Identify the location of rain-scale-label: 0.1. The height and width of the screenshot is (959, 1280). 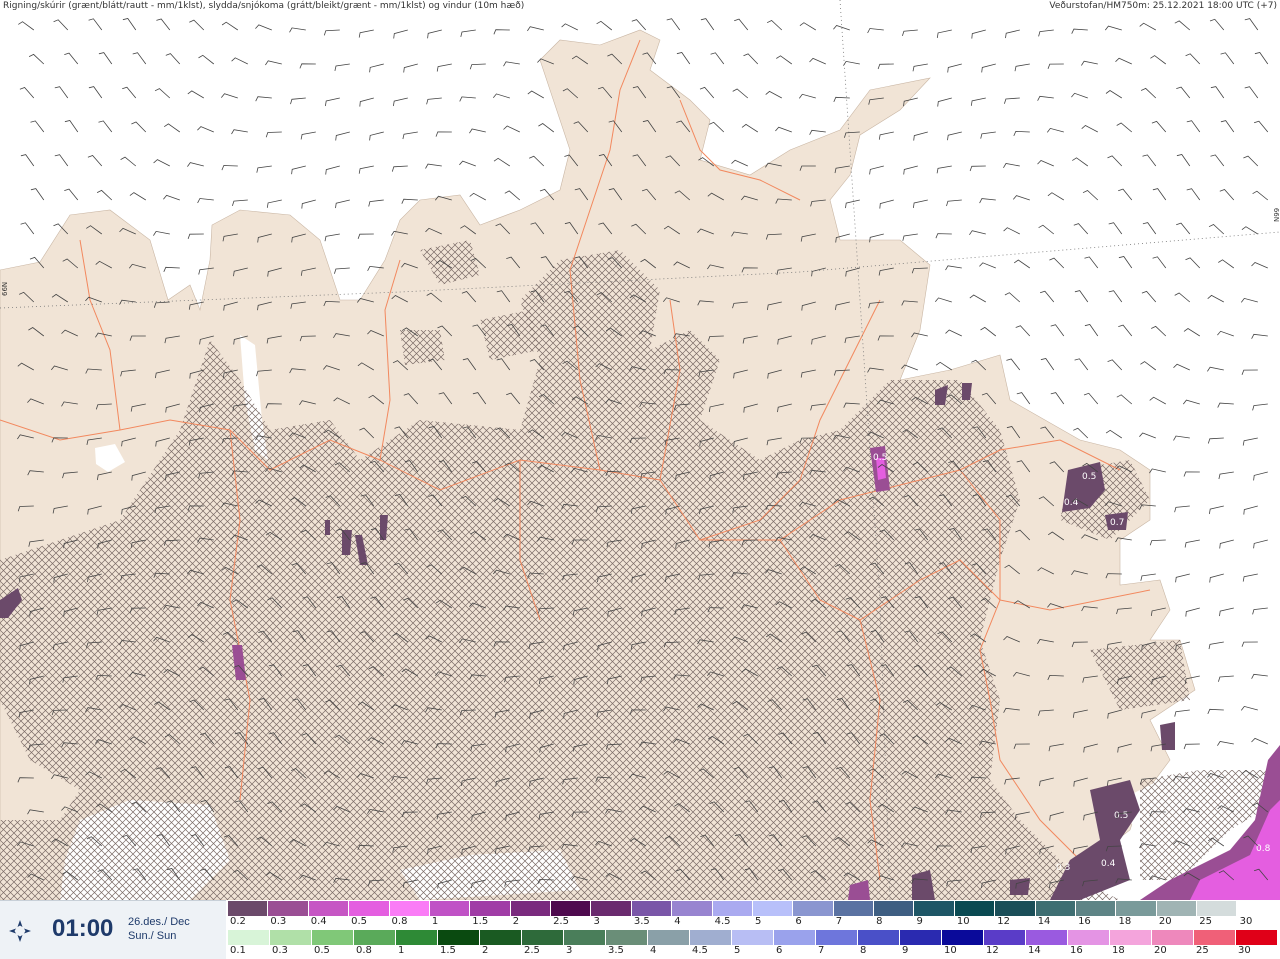
(238, 950).